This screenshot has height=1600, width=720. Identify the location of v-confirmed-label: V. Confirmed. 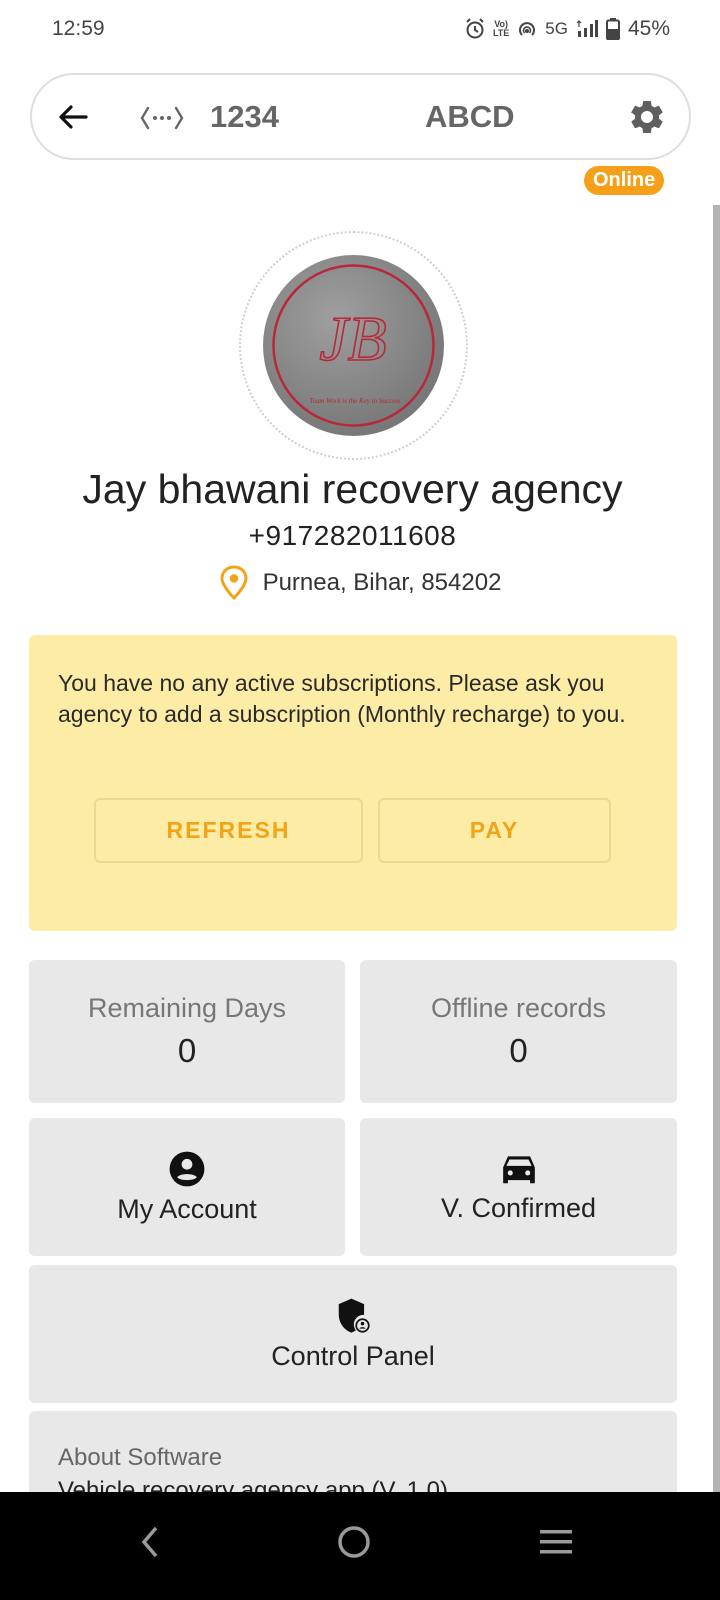
(518, 1207).